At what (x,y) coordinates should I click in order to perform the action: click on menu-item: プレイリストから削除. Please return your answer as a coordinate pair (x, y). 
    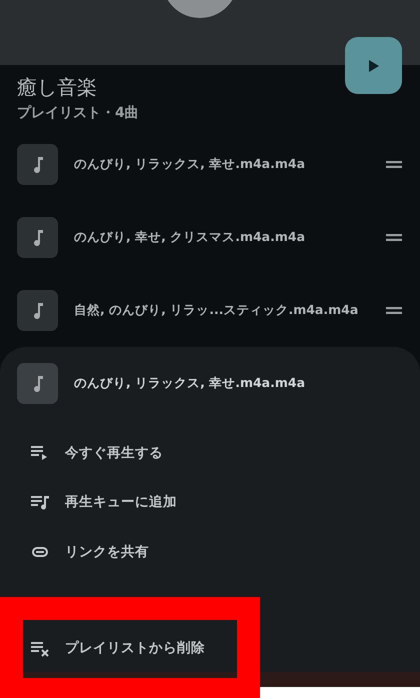
    Looking at the image, I should click on (130, 649).